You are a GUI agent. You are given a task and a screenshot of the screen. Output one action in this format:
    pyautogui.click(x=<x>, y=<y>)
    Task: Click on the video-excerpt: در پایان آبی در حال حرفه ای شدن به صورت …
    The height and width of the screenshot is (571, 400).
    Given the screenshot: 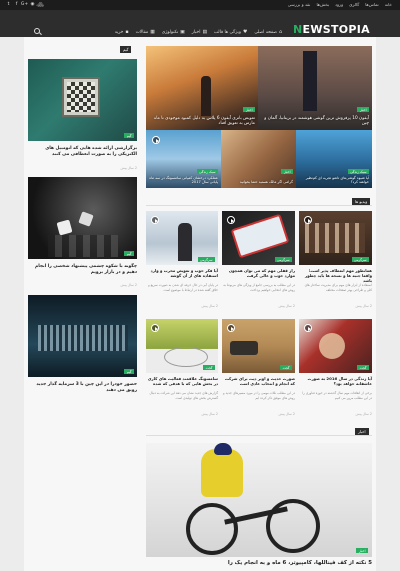 What is the action you would take?
    pyautogui.click(x=183, y=287)
    